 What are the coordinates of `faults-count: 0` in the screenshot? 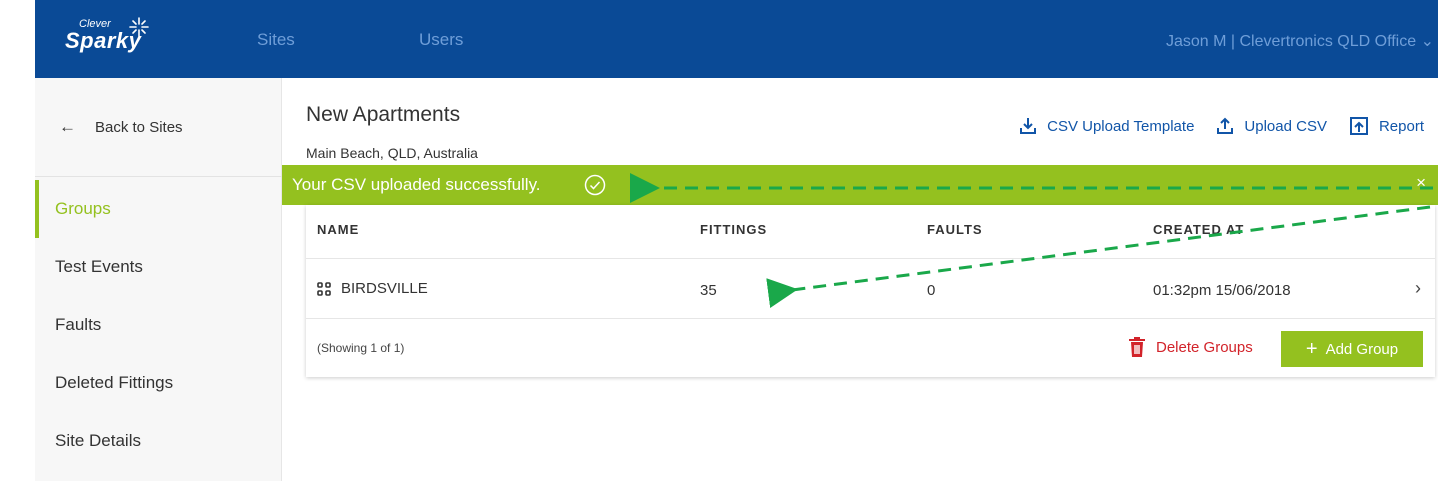 It's located at (931, 290).